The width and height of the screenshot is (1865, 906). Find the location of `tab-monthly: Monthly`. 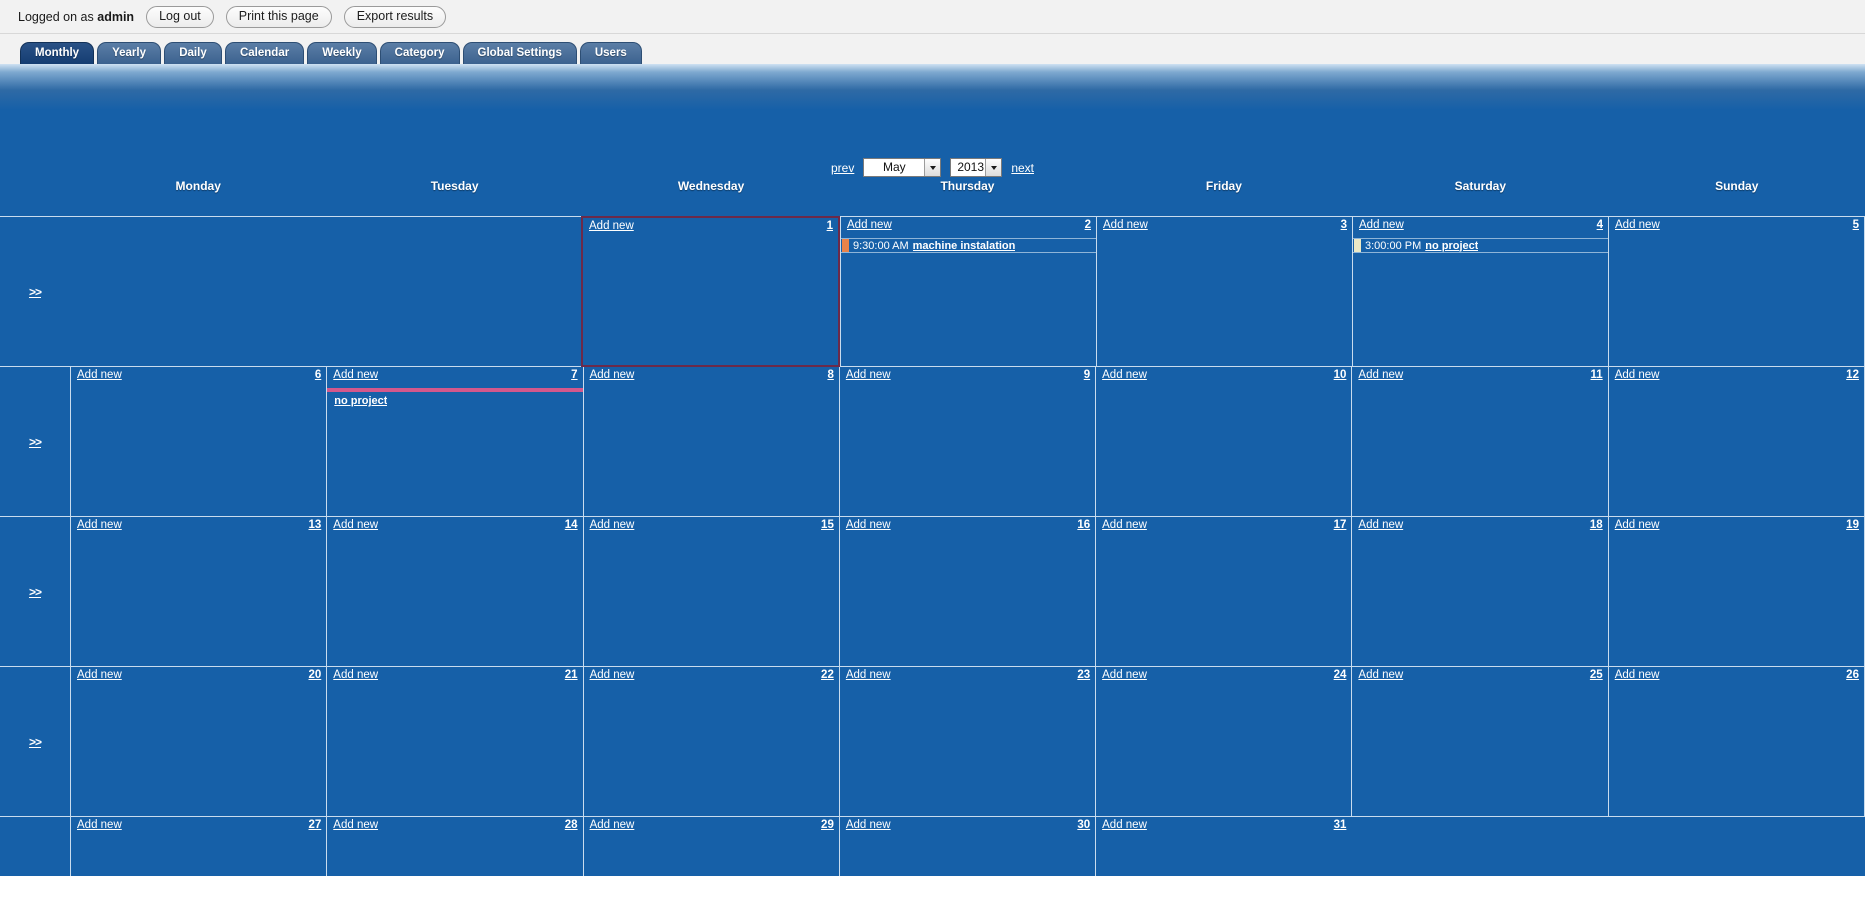

tab-monthly: Monthly is located at coordinates (57, 53).